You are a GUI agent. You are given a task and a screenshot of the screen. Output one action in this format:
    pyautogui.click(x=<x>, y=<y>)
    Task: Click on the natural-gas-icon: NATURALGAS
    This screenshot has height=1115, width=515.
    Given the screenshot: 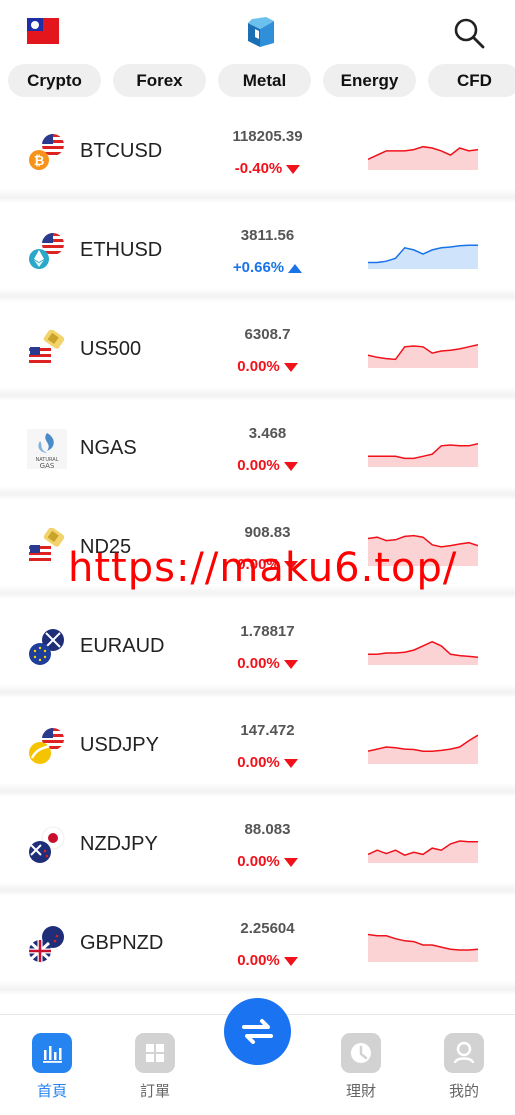 What is the action you would take?
    pyautogui.click(x=47, y=449)
    